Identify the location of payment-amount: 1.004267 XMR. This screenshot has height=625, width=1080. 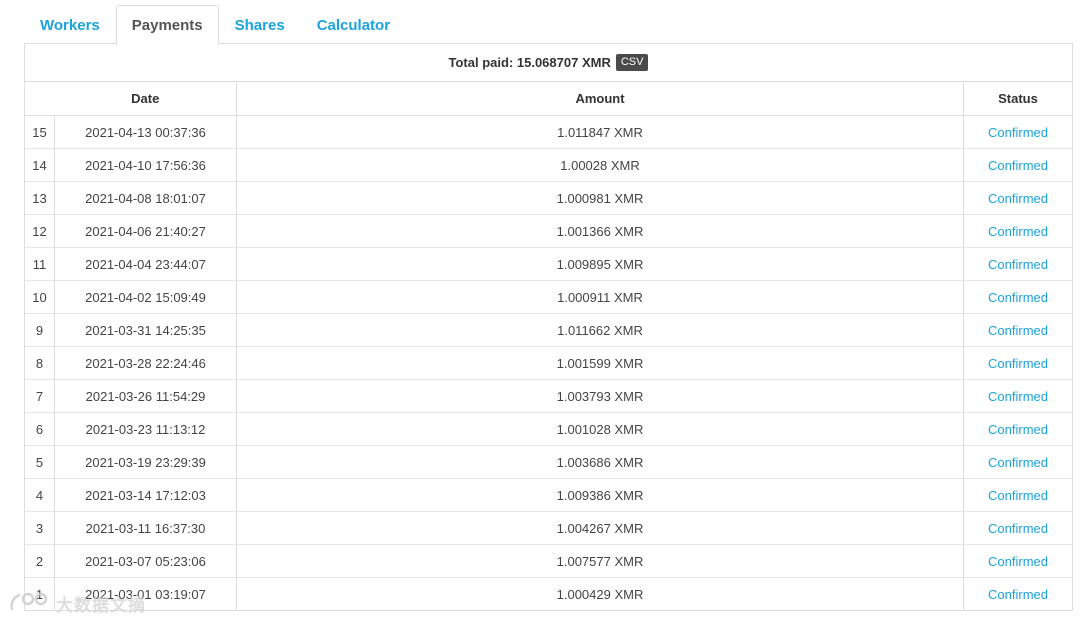
(600, 528).